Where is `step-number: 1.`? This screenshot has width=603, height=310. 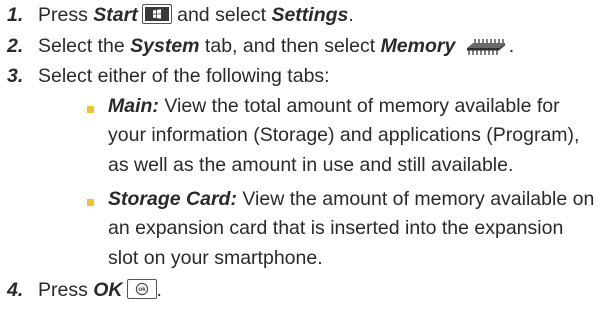
step-number: 1. is located at coordinates (15, 15).